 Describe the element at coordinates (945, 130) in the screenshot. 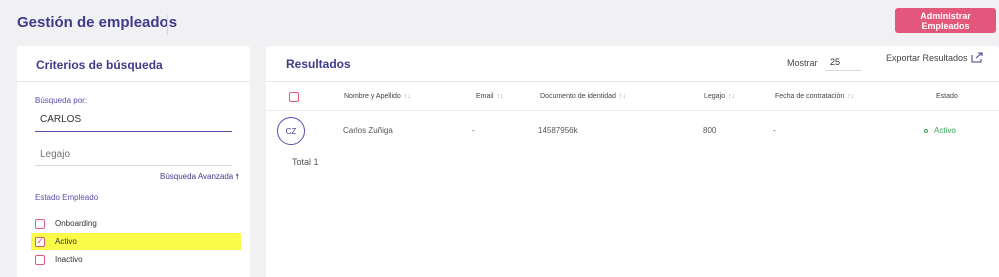

I see `status-text: Activo` at that location.